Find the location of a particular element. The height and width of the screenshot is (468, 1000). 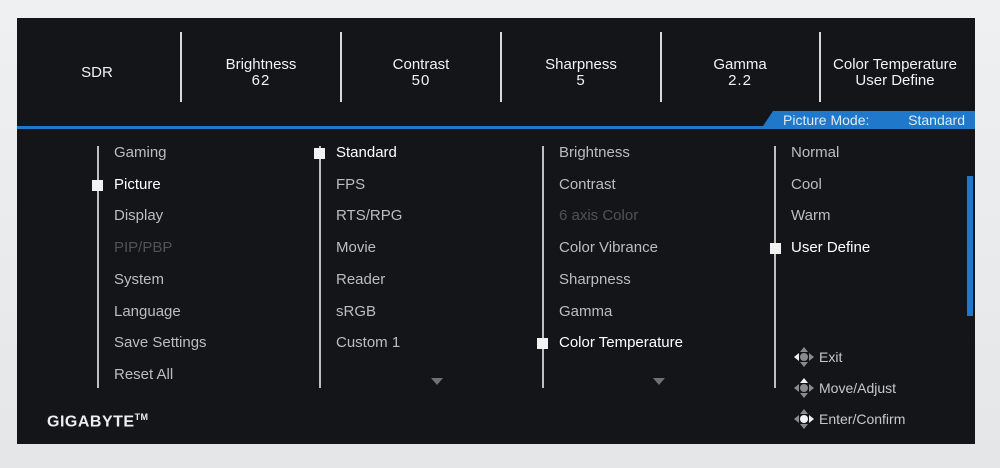

menu-item-reset-all: Reset All is located at coordinates (143, 375).